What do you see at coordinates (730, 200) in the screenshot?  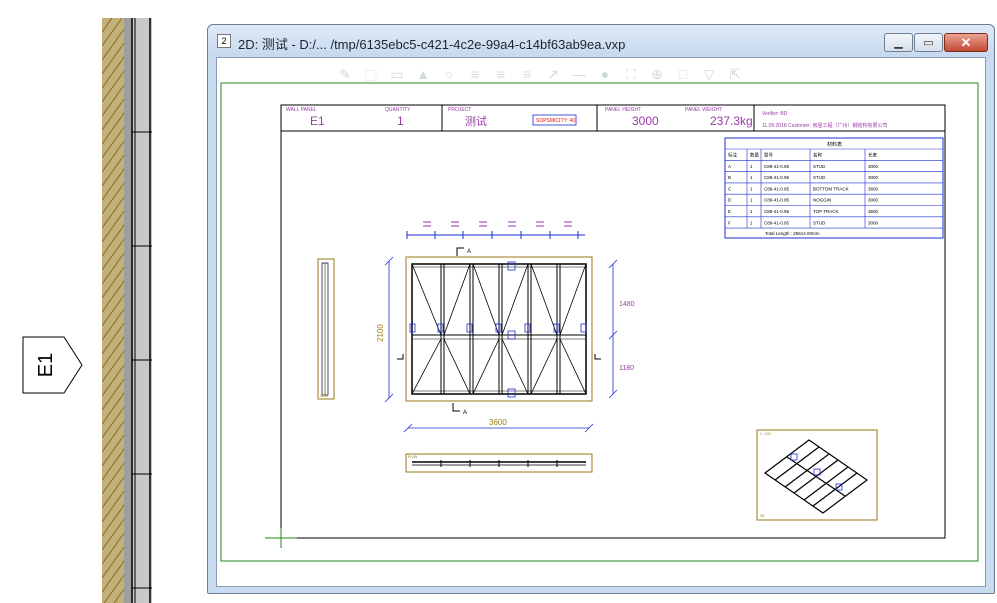 I see `parts-table-cell: D` at bounding box center [730, 200].